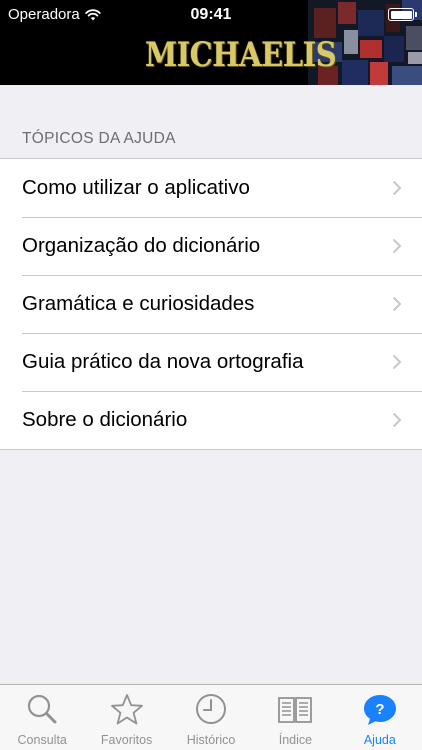 Image resolution: width=422 pixels, height=750 pixels. I want to click on search-icon, so click(42, 709).